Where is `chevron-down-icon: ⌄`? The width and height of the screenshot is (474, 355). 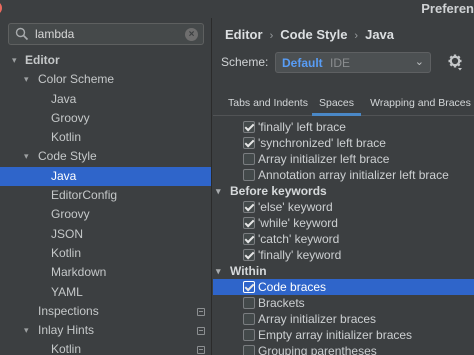
chevron-down-icon: ⌄ is located at coordinates (419, 62).